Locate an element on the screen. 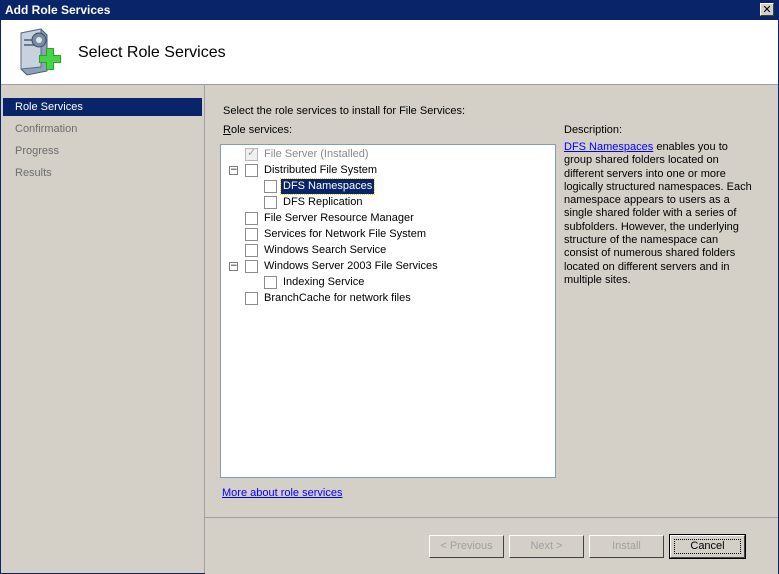  description-label: Description: is located at coordinates (593, 130).